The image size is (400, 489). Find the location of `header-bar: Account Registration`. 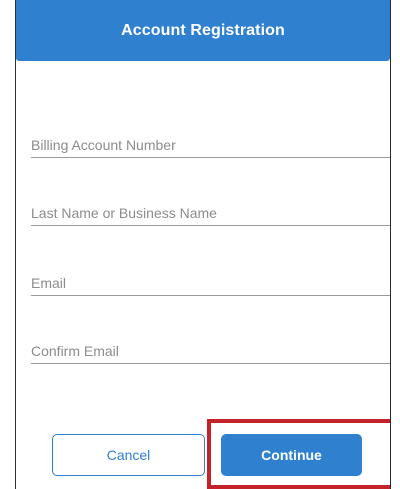

header-bar: Account Registration is located at coordinates (203, 30).